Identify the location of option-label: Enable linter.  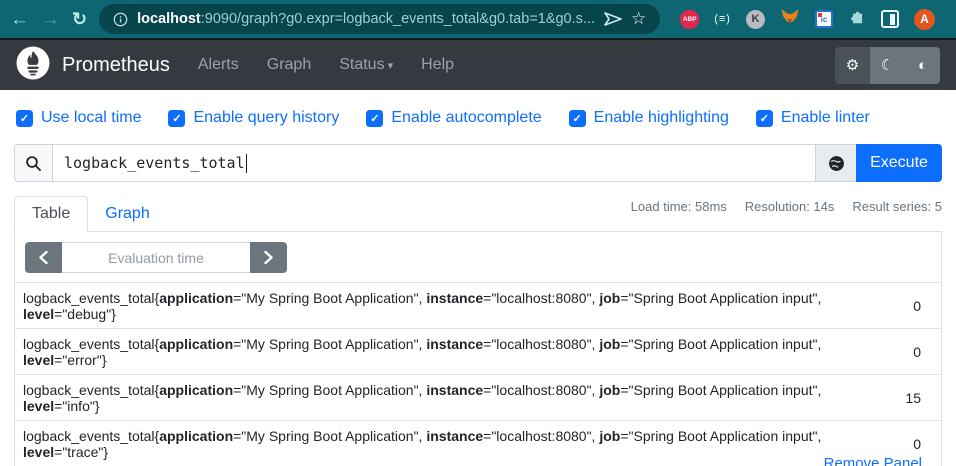
(825, 117).